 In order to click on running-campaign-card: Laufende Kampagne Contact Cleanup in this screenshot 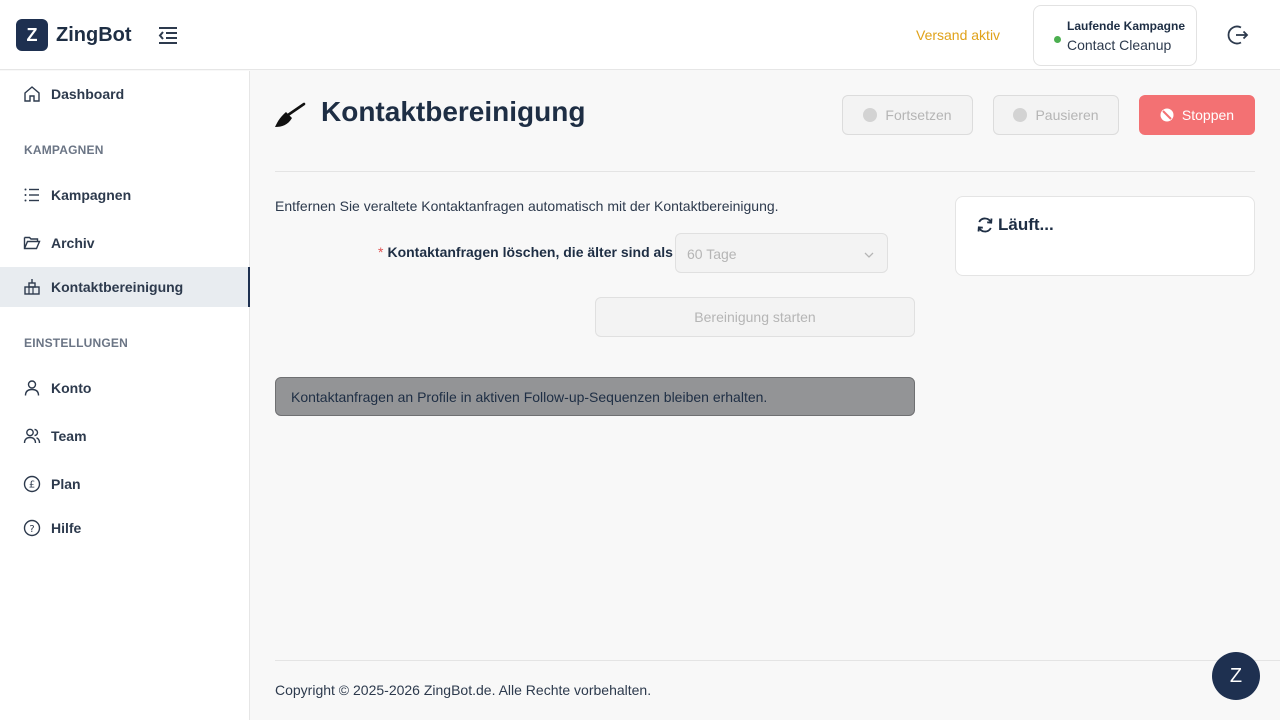, I will do `click(1115, 35)`.